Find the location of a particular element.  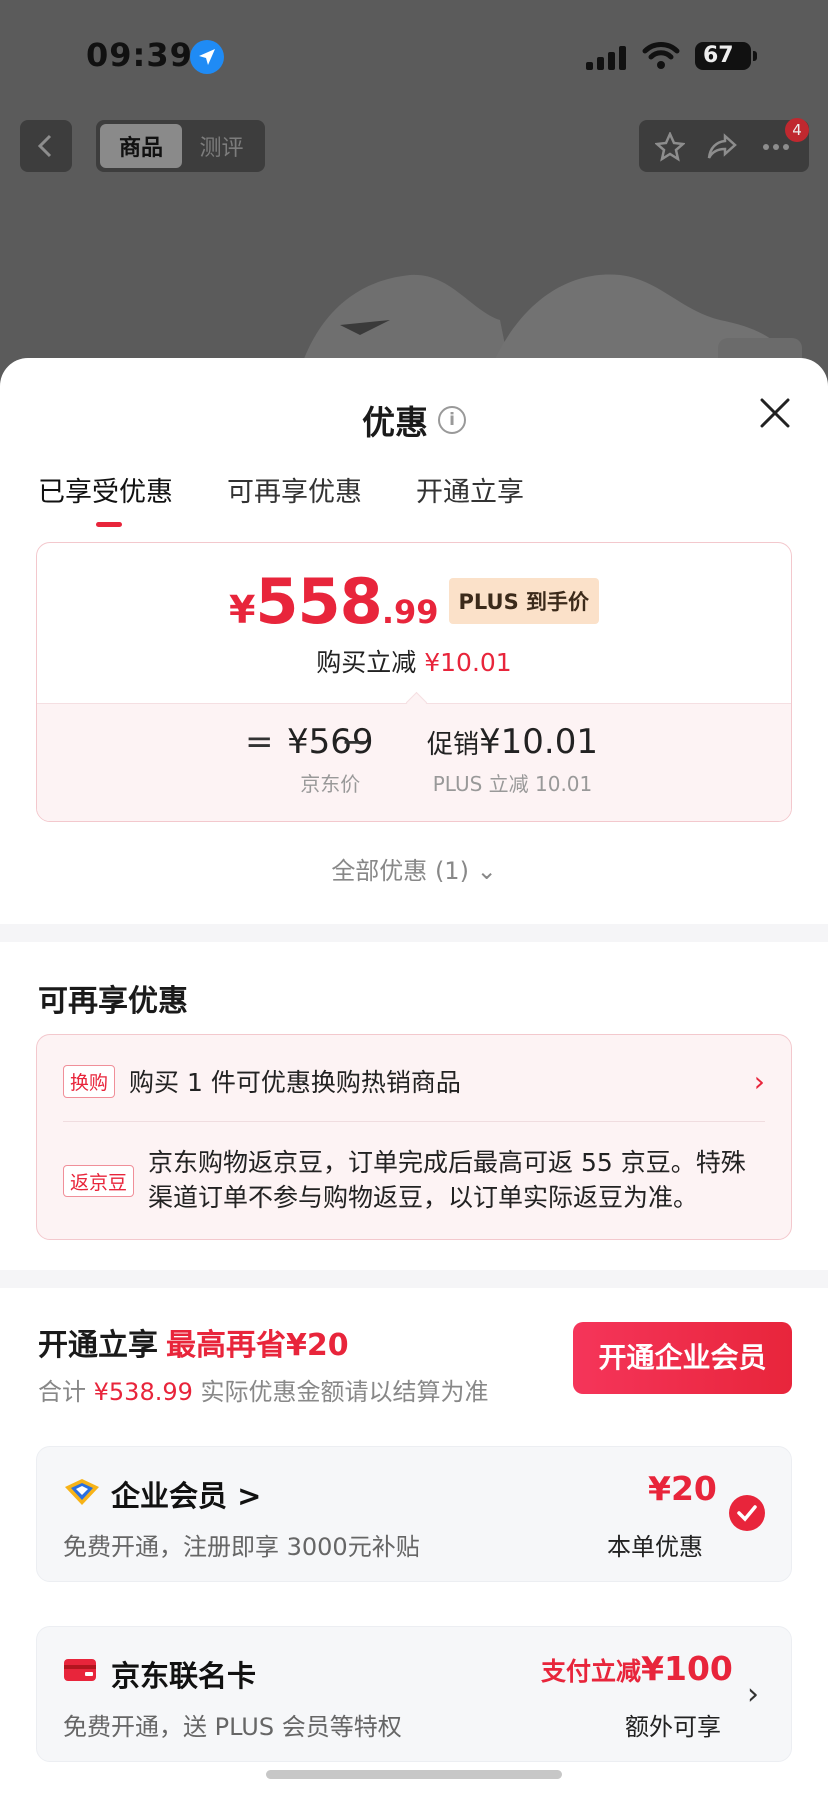

final-price: ¥558.99 PLUS 到手价 is located at coordinates (414, 601).